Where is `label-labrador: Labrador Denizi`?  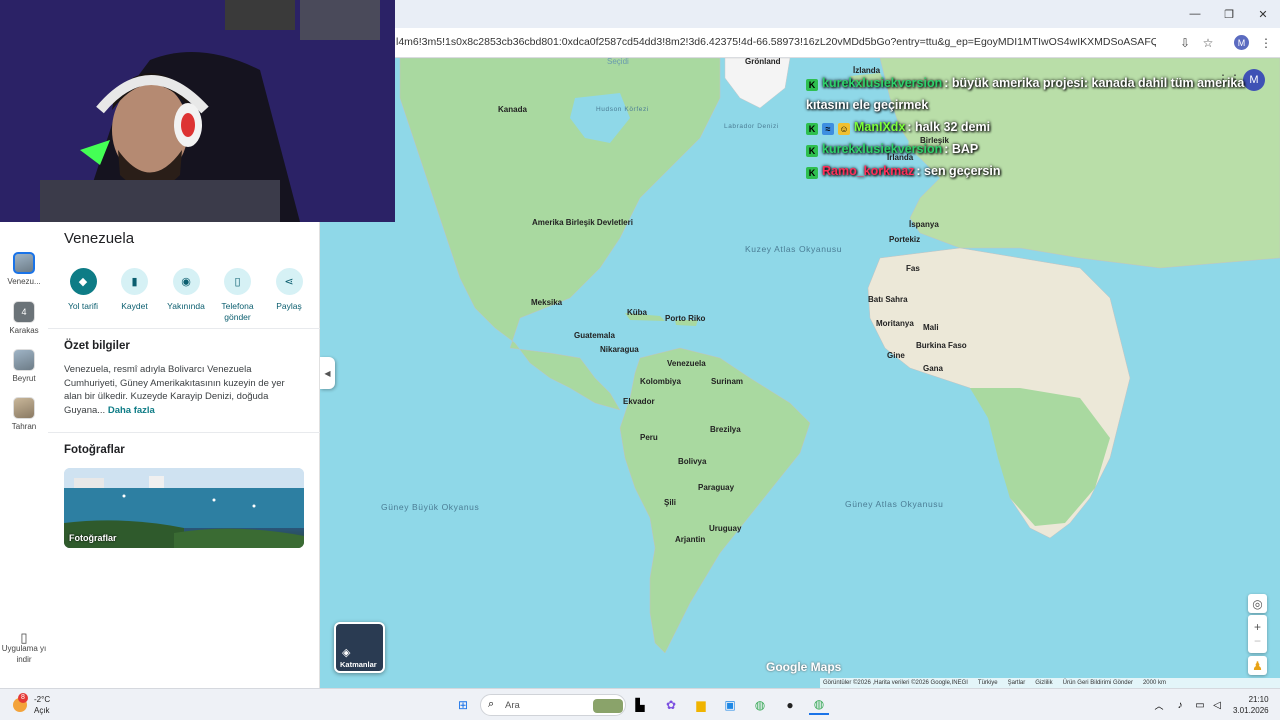 label-labrador: Labrador Denizi is located at coordinates (751, 126).